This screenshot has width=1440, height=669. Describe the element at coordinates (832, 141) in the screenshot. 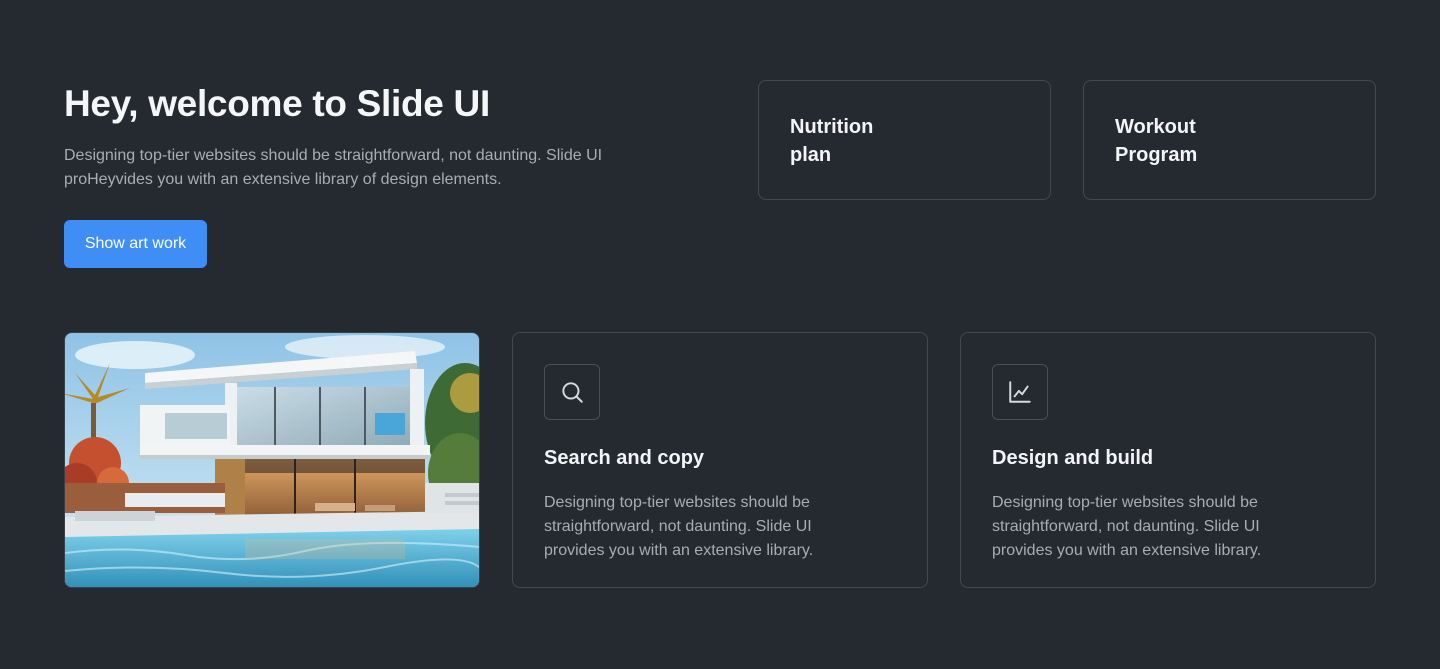

I see `nutrition-plan-label: Nutrition plan` at that location.